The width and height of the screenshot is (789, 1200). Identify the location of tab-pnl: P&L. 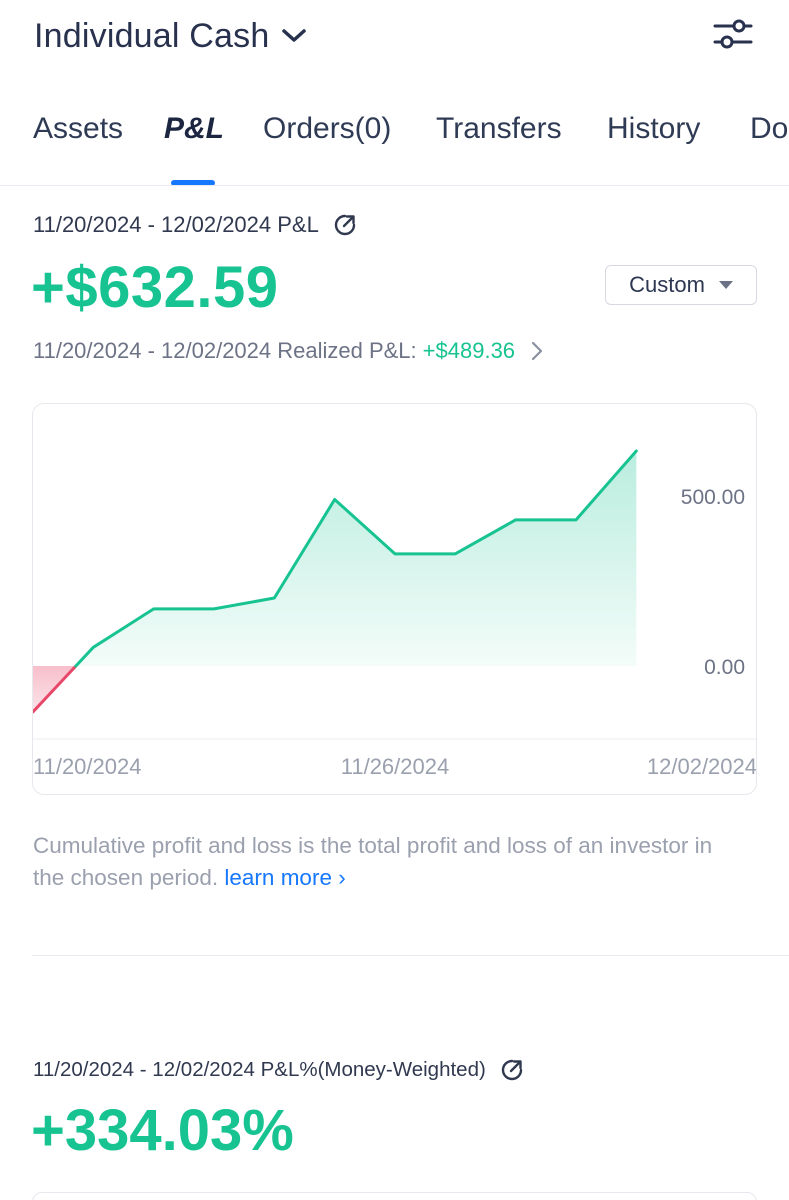
(194, 129).